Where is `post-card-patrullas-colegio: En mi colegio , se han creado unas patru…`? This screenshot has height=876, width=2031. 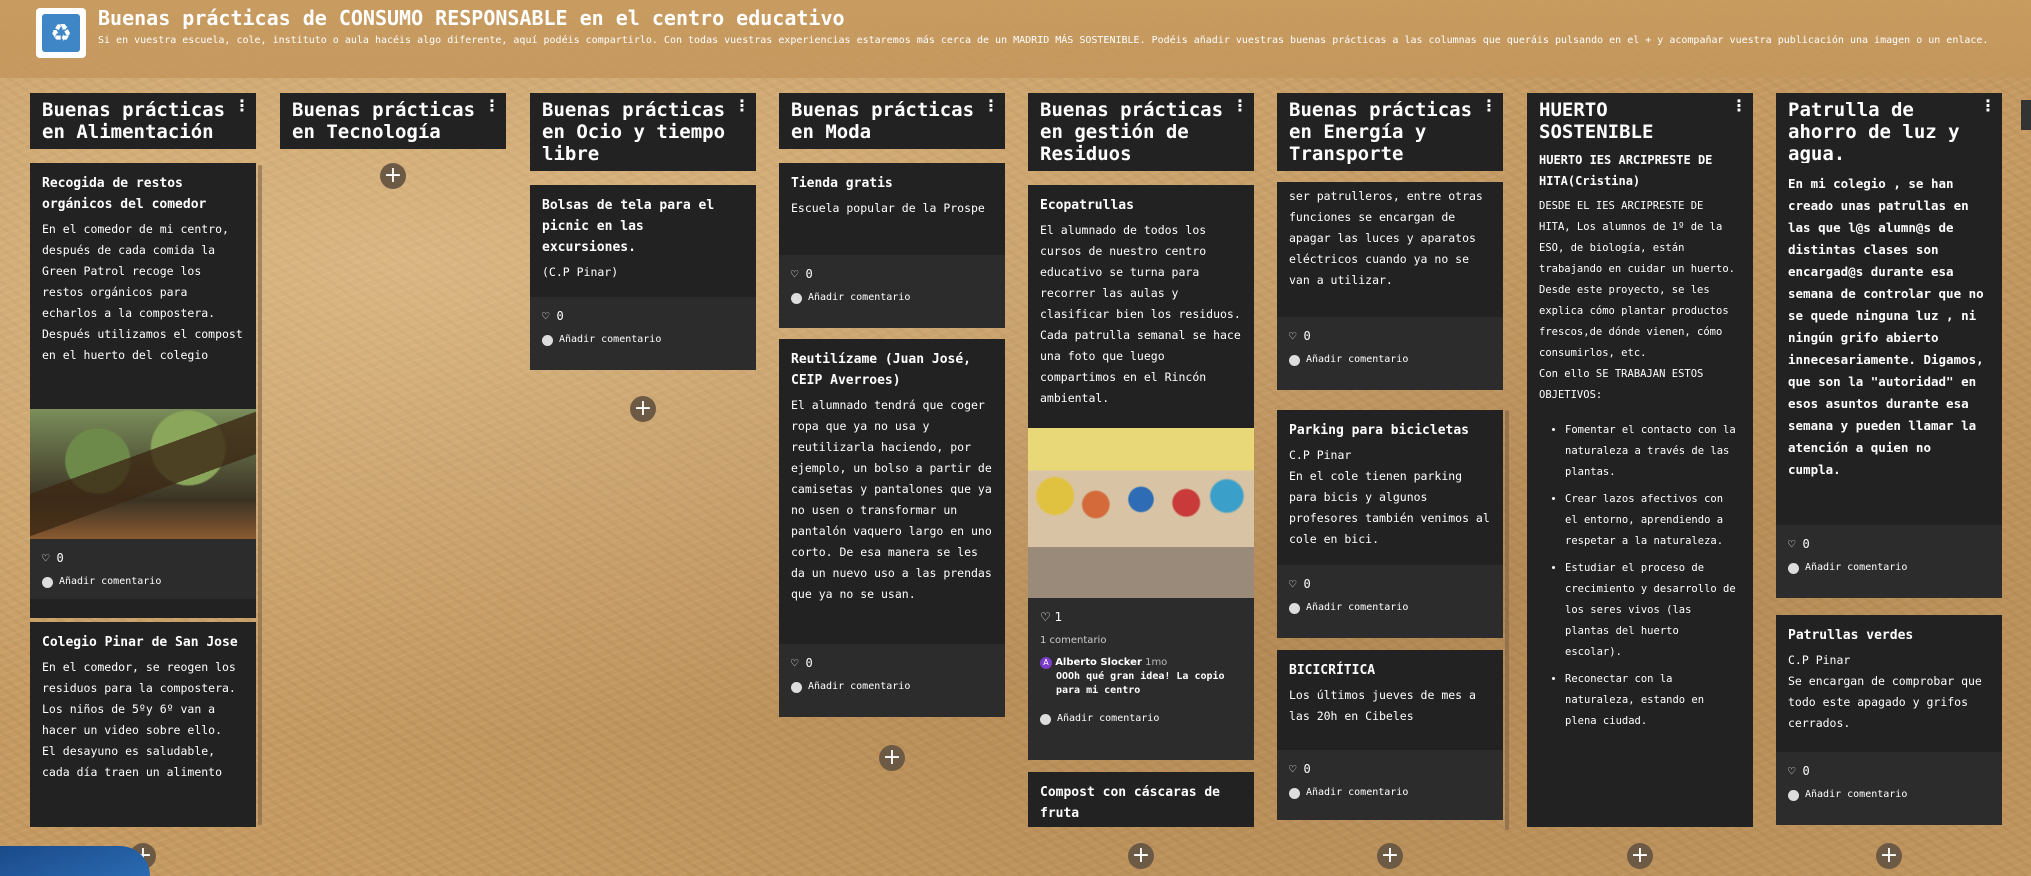 post-card-patrullas-colegio: En mi colegio , se han creado unas patru… is located at coordinates (1889, 380).